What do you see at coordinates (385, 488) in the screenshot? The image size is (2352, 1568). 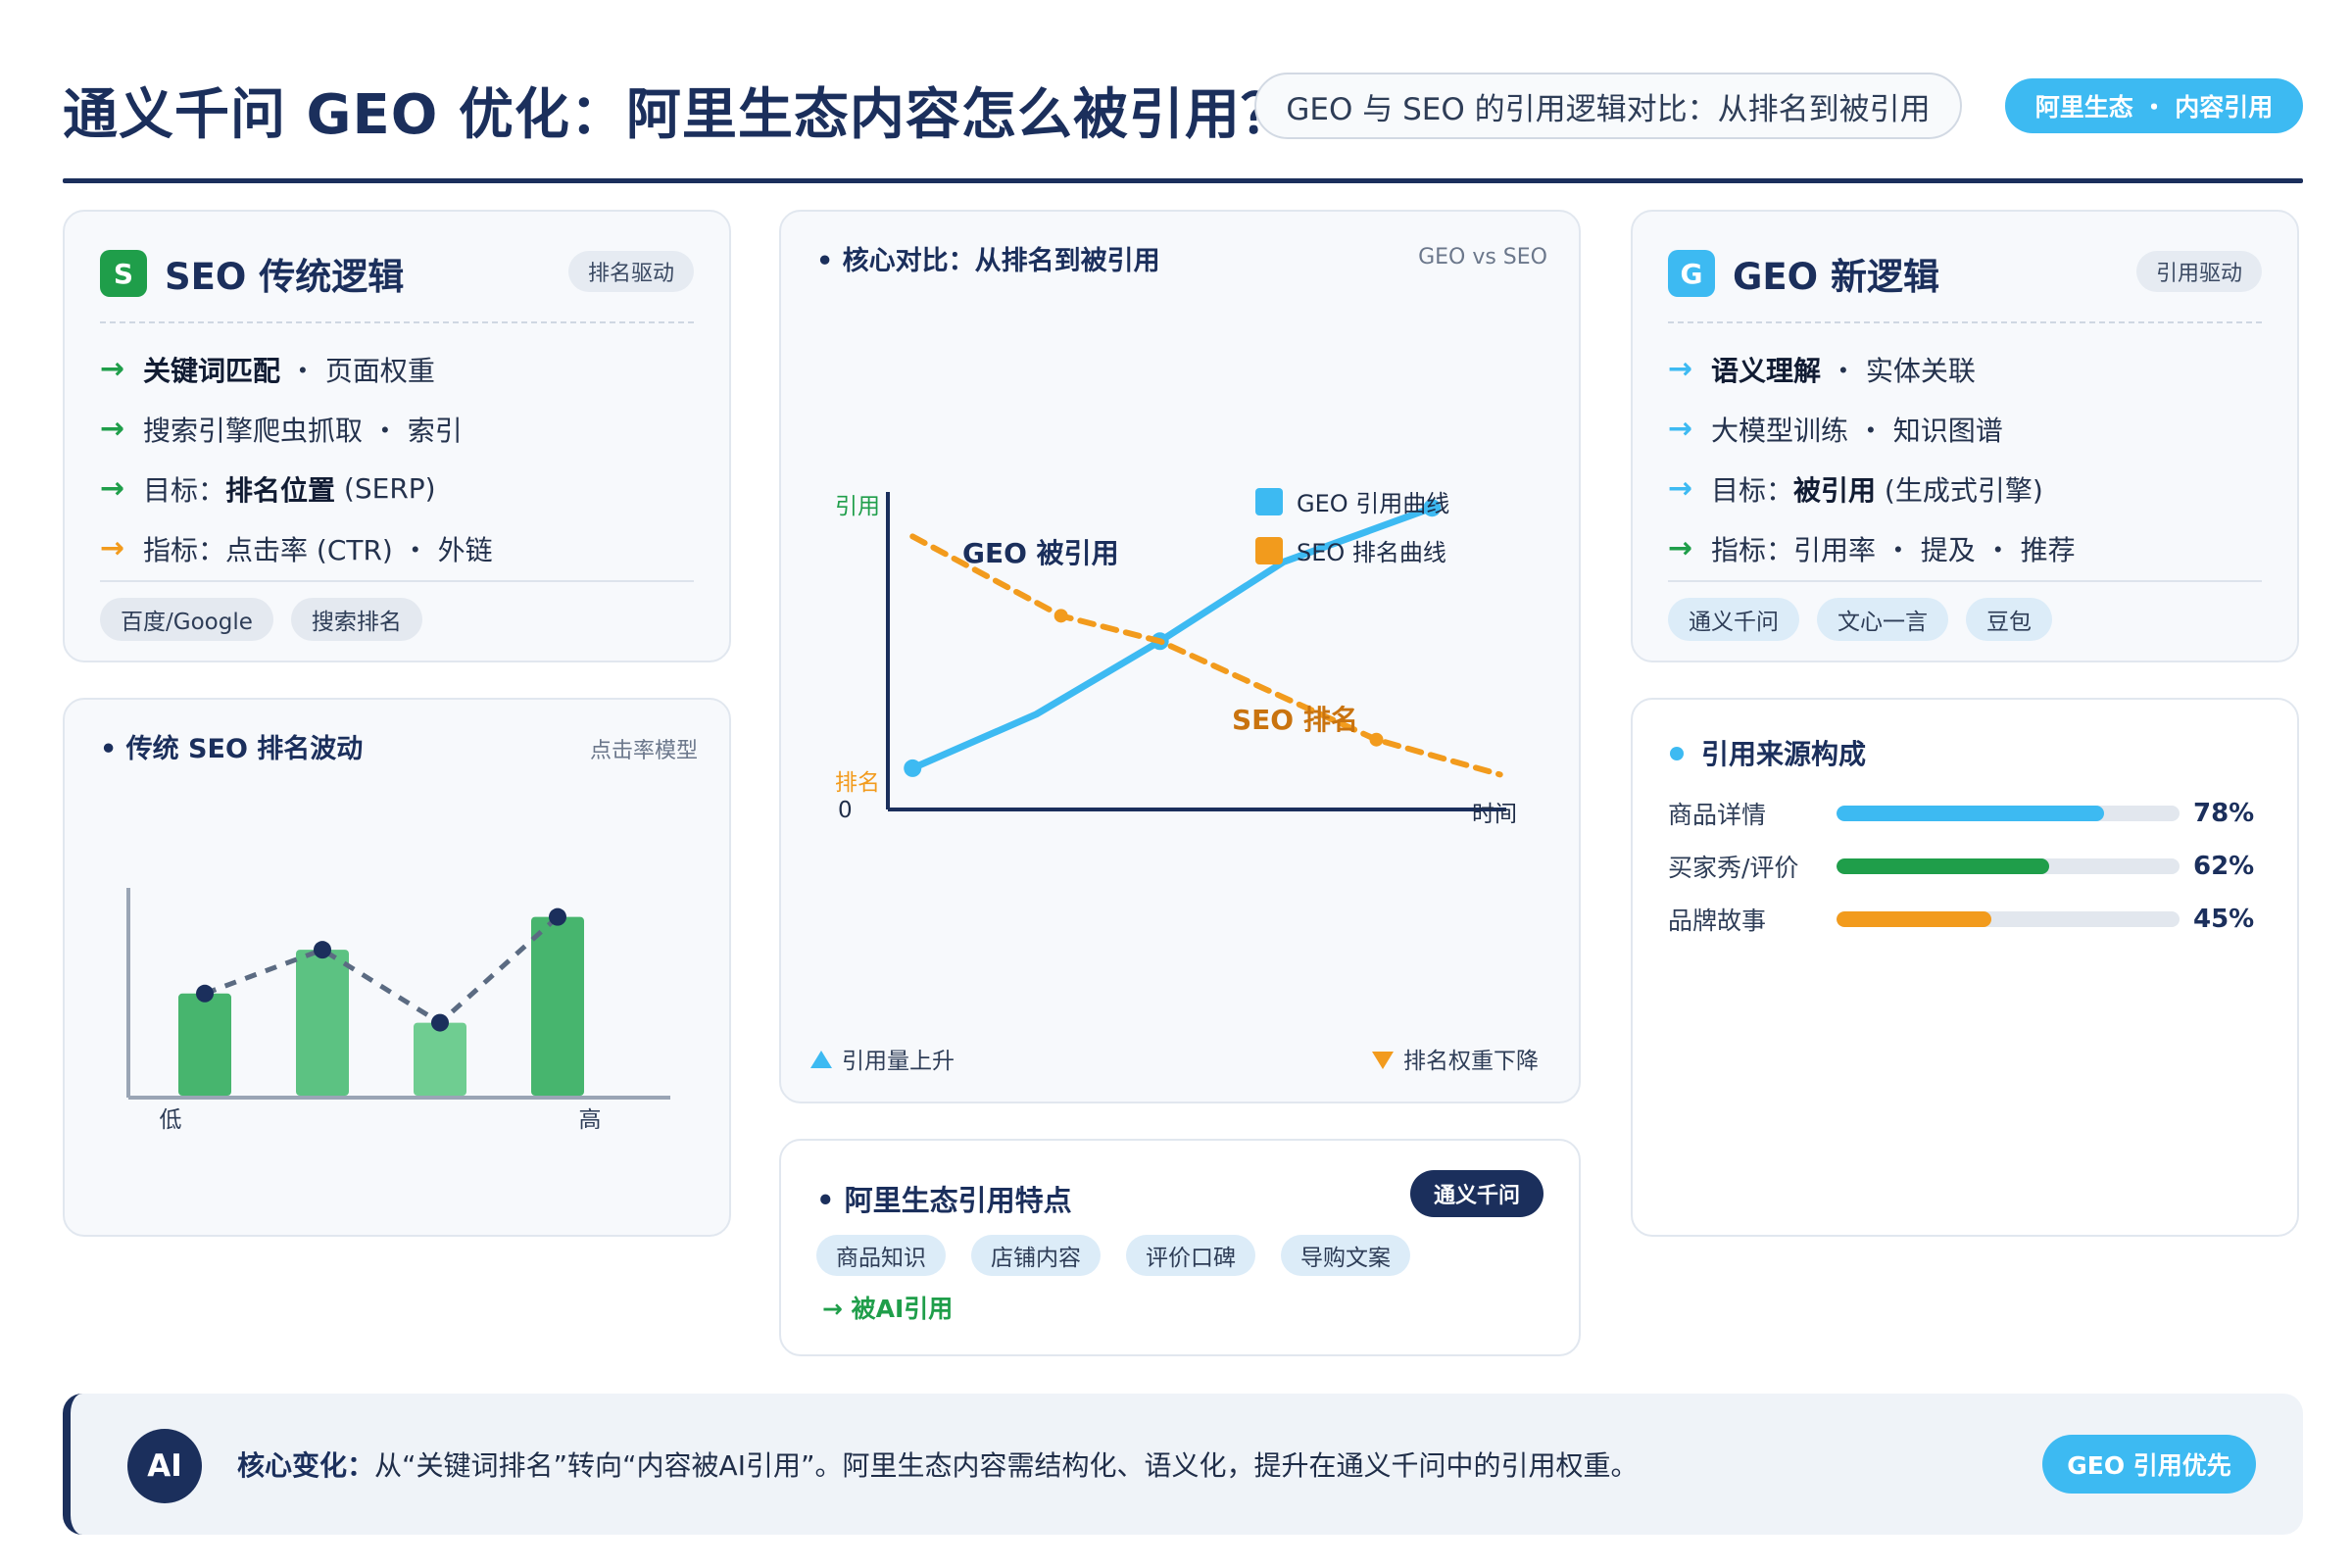 I see `bullet-text: (SERP)` at bounding box center [385, 488].